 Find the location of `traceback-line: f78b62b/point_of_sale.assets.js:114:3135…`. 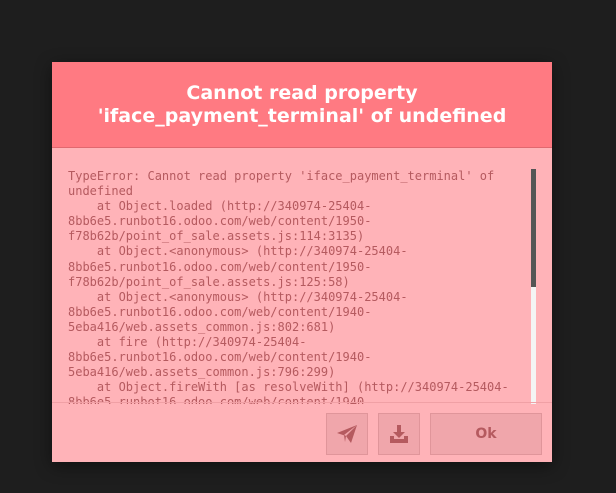

traceback-line: f78b62b/point_of_sale.assets.js:114:3135… is located at coordinates (216, 236).